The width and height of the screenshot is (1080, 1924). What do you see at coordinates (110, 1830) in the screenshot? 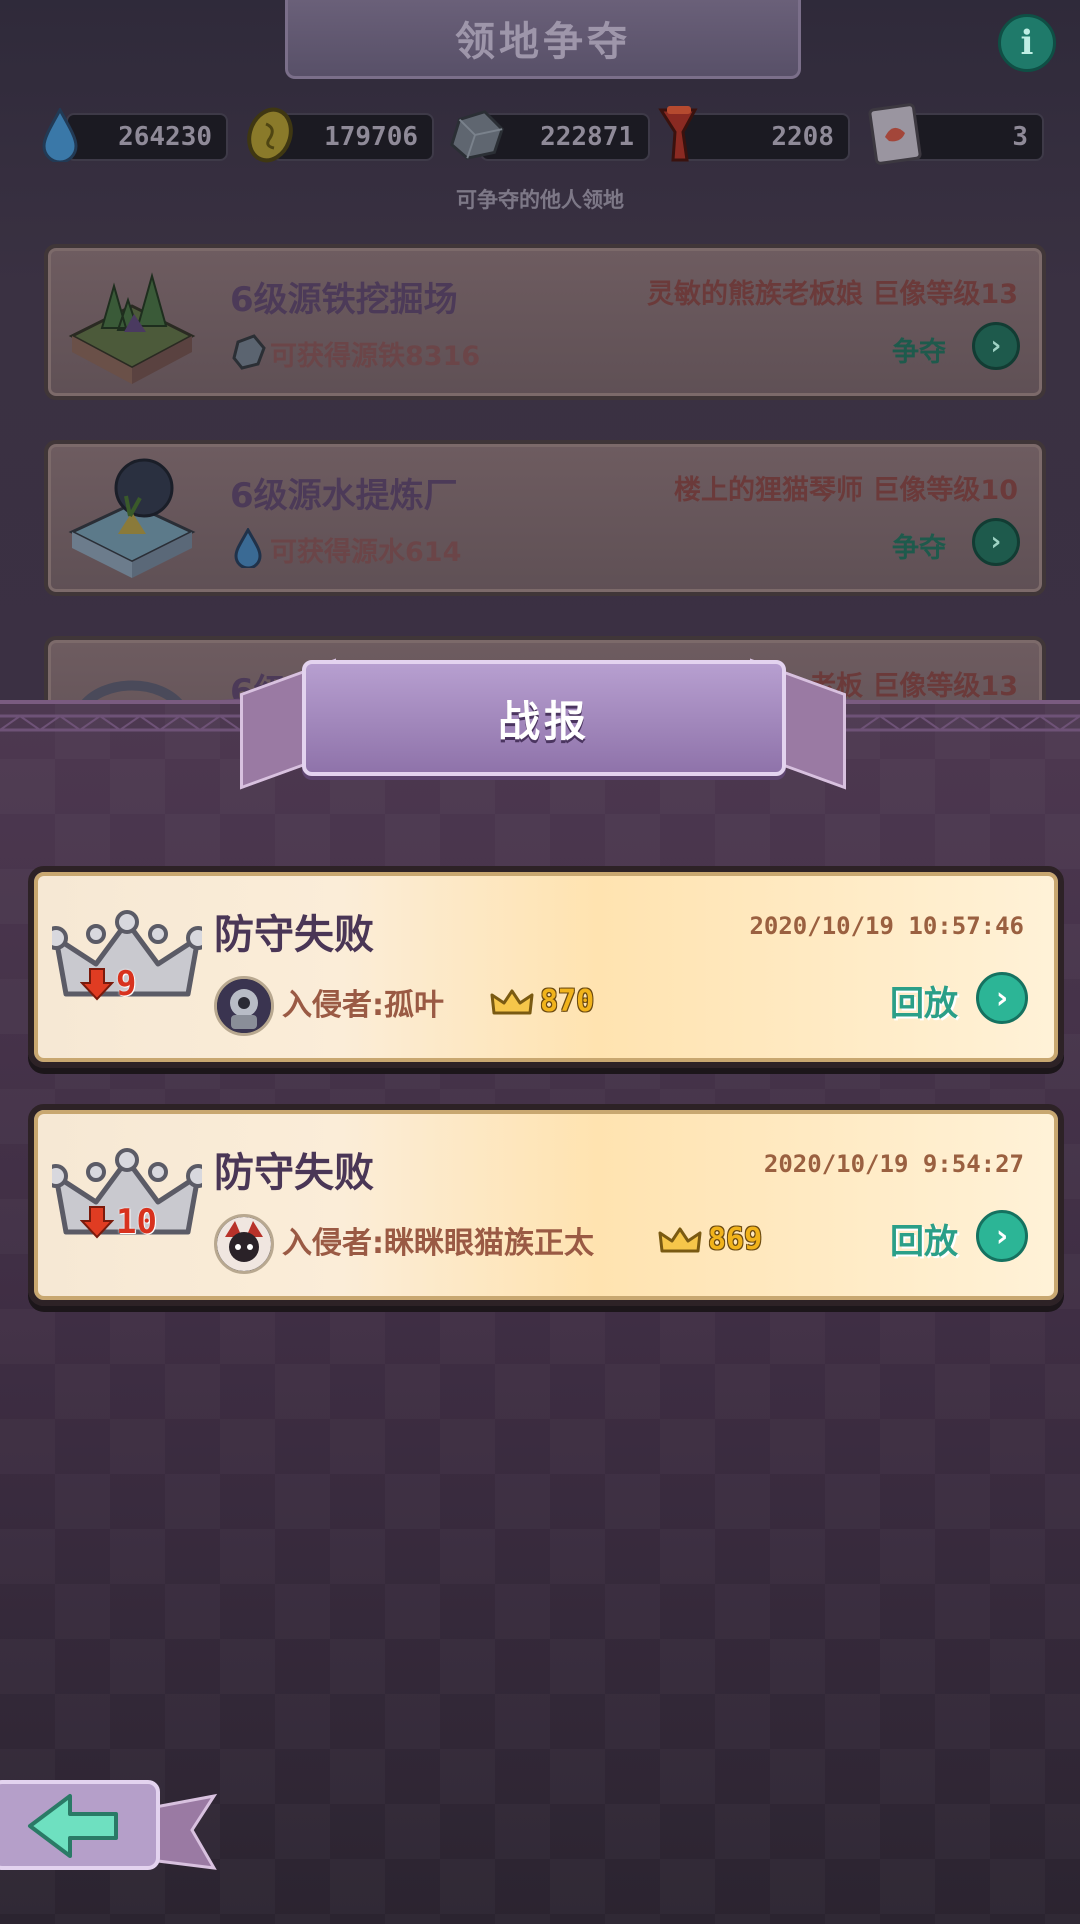
I see `back-button` at bounding box center [110, 1830].